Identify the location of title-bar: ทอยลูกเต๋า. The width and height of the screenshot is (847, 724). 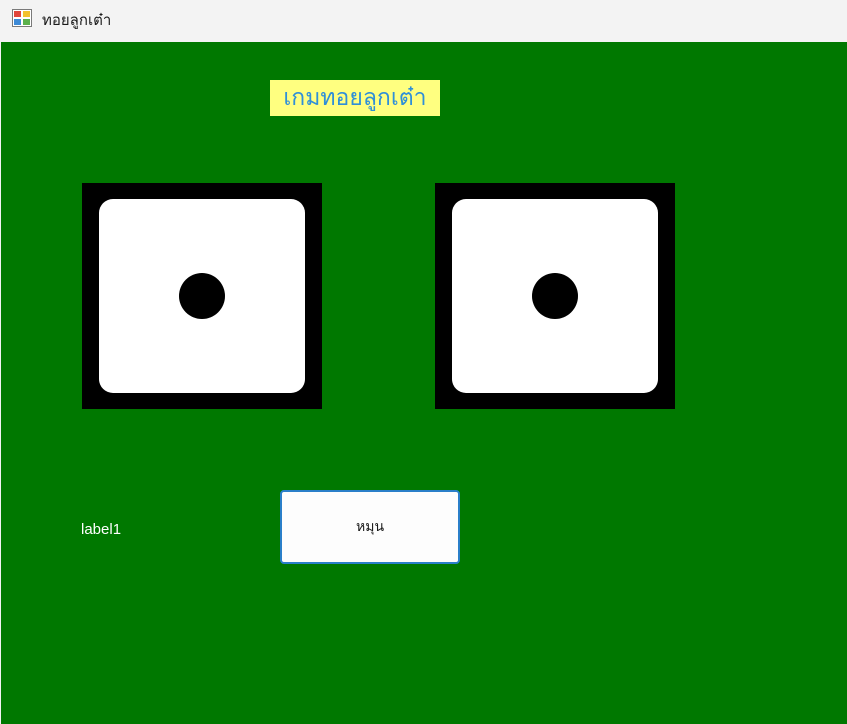
(423, 21).